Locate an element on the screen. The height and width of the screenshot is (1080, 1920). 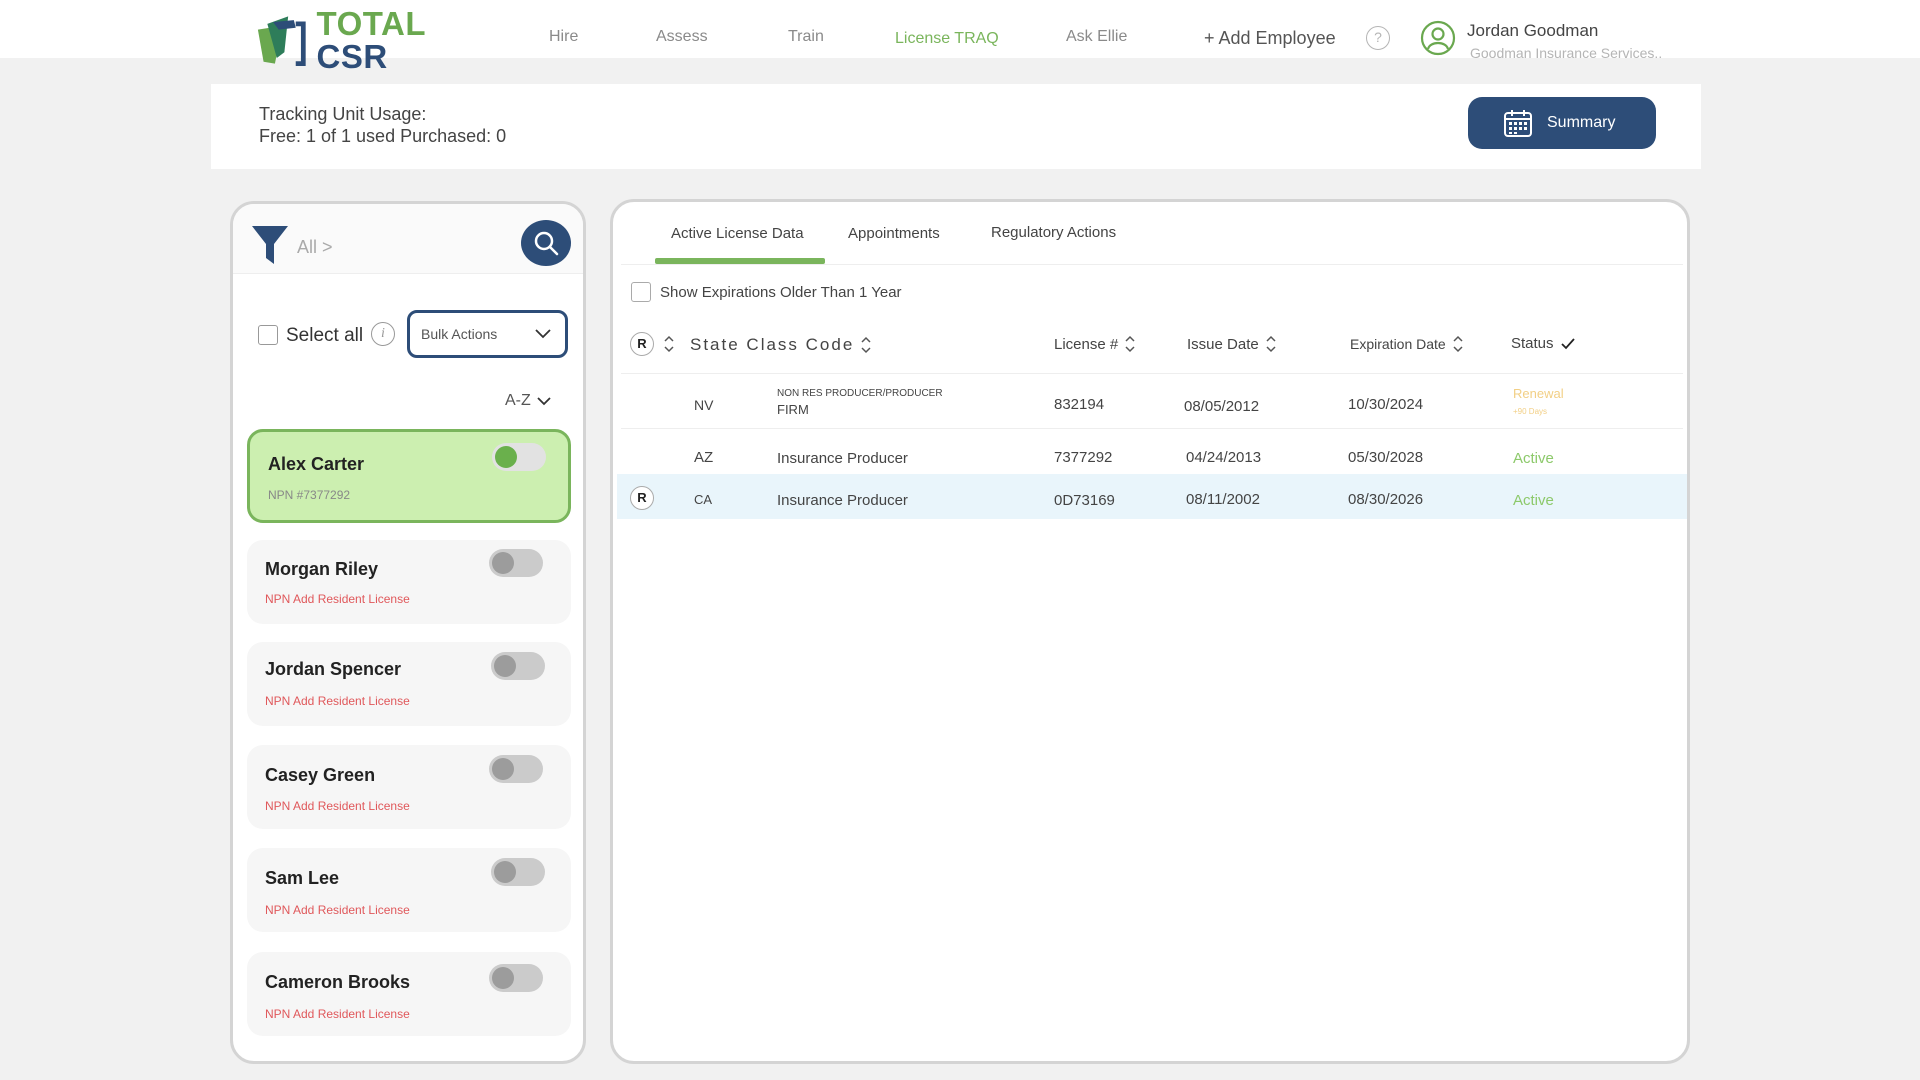
tab-active-license-data: Active License Data is located at coordinates (737, 236).